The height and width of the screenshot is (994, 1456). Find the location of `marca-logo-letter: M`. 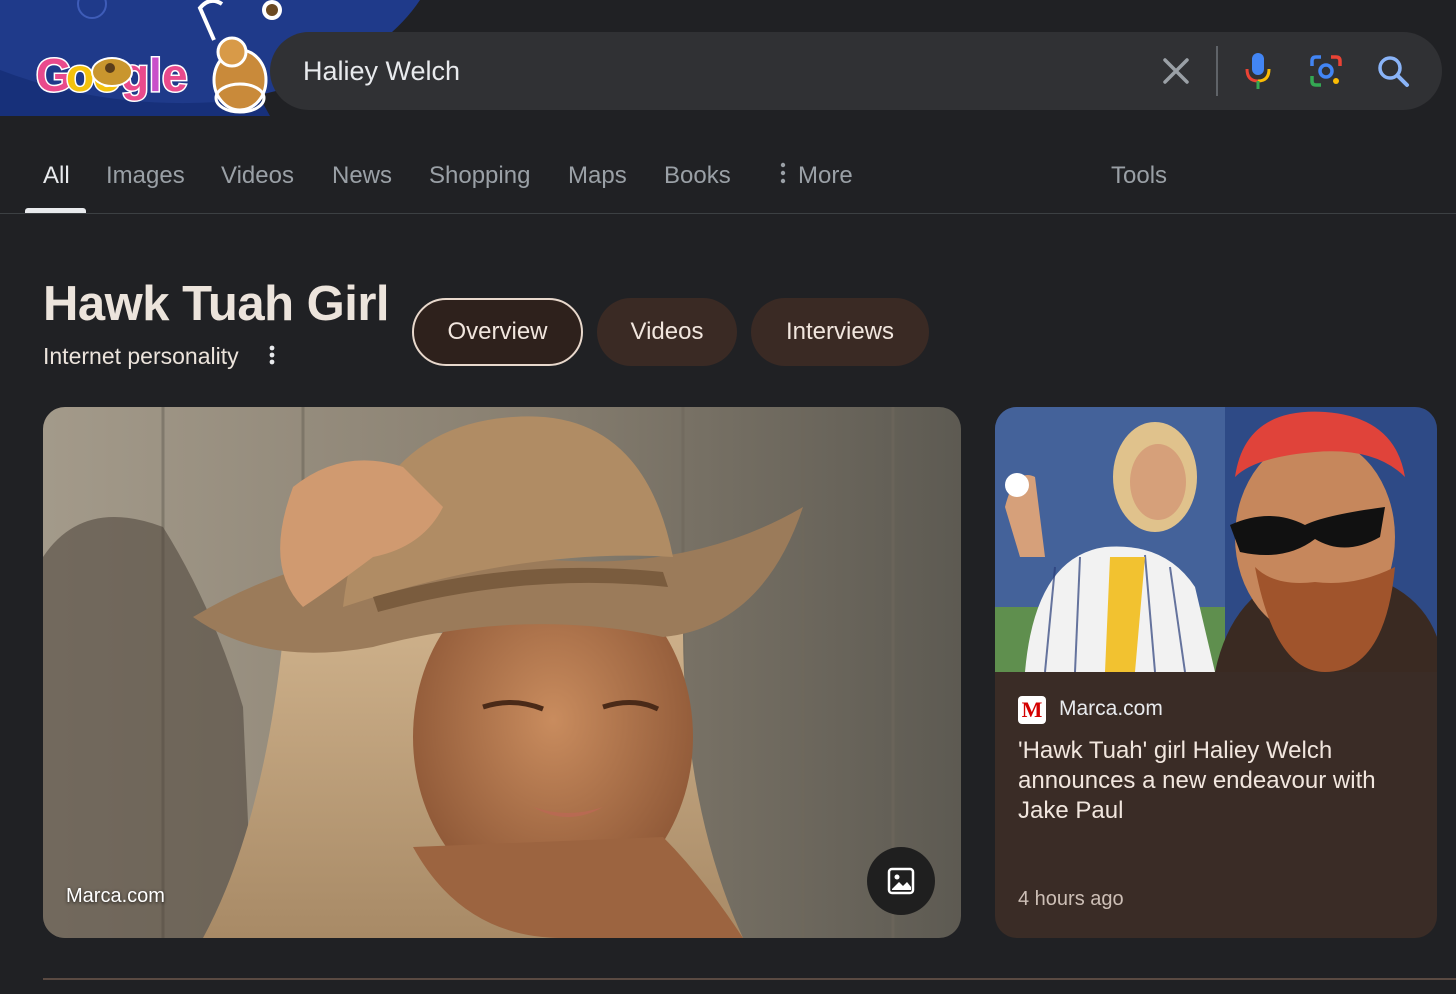

marca-logo-letter: M is located at coordinates (1032, 709).